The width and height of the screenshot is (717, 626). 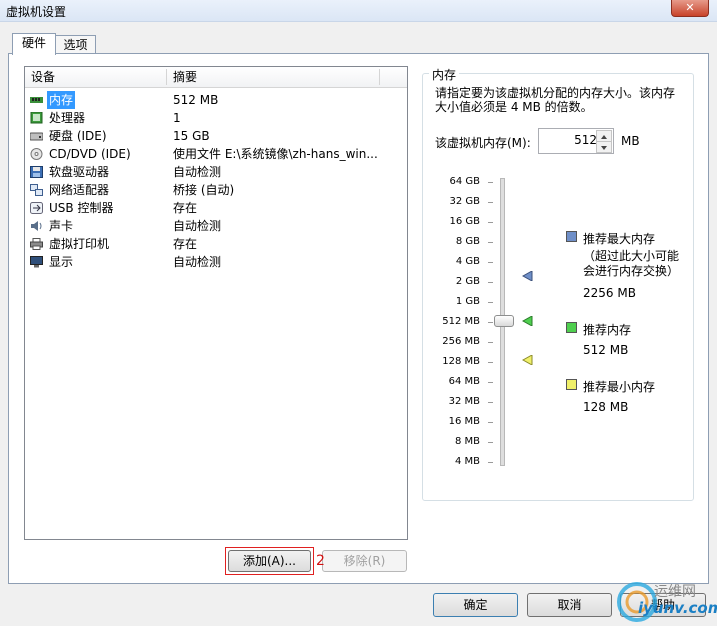 What do you see at coordinates (79, 190) in the screenshot?
I see `device-name: 网络适配器` at bounding box center [79, 190].